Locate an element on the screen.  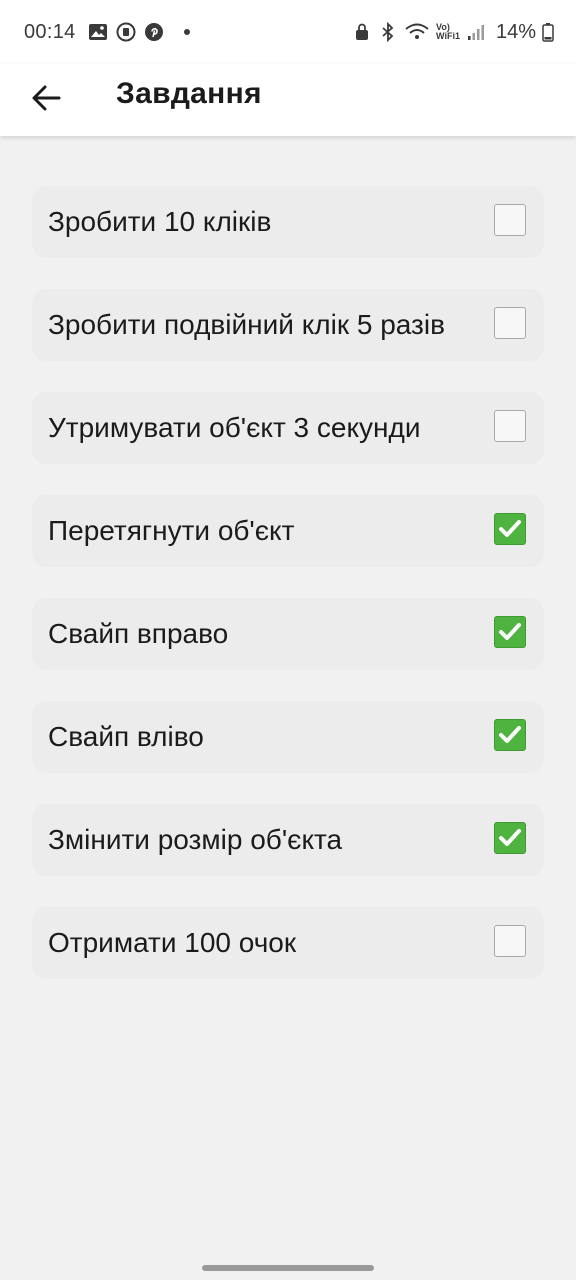
task-row-drag: Перетягнути об'єкт is located at coordinates (288, 531).